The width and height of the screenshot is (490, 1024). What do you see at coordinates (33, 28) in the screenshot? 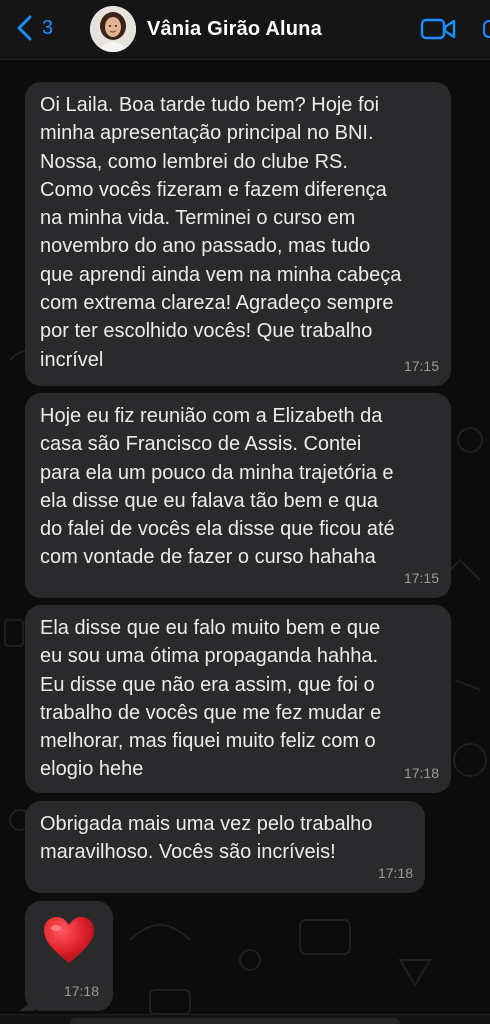
I see `back-button: 3` at bounding box center [33, 28].